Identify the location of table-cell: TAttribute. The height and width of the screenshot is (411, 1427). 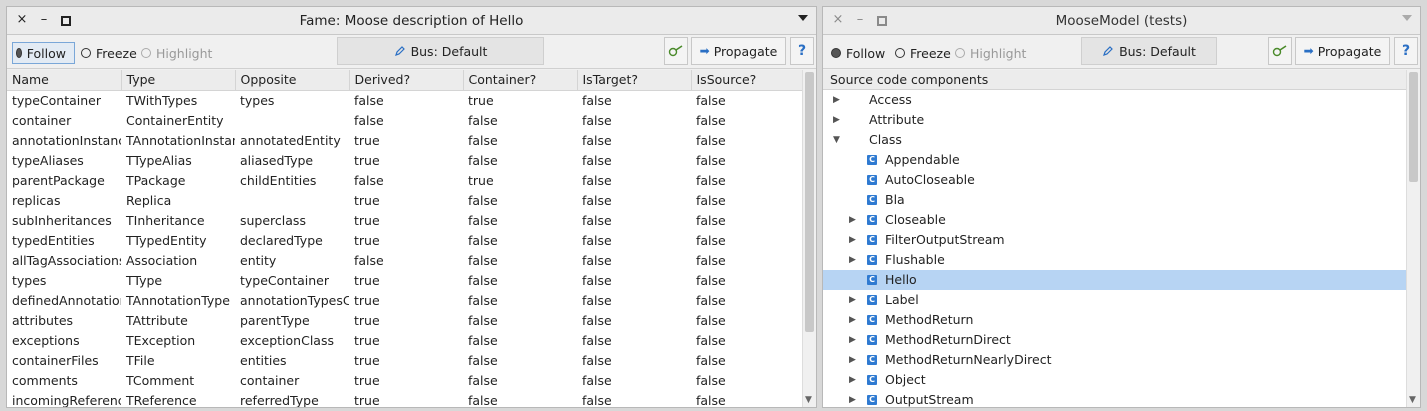
(178, 320).